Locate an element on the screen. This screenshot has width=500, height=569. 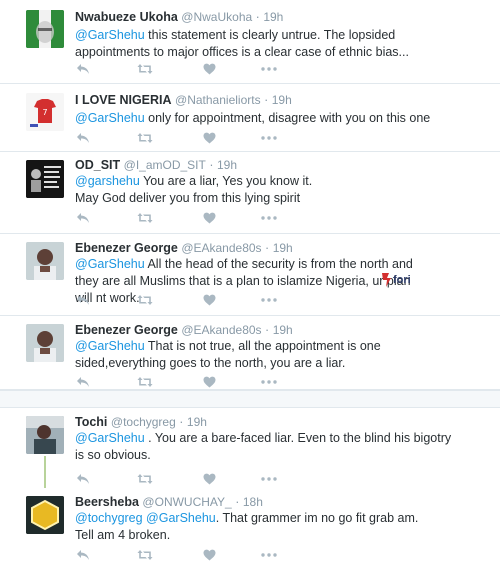
user-name: Nwabueze Ukoha is located at coordinates (126, 17).